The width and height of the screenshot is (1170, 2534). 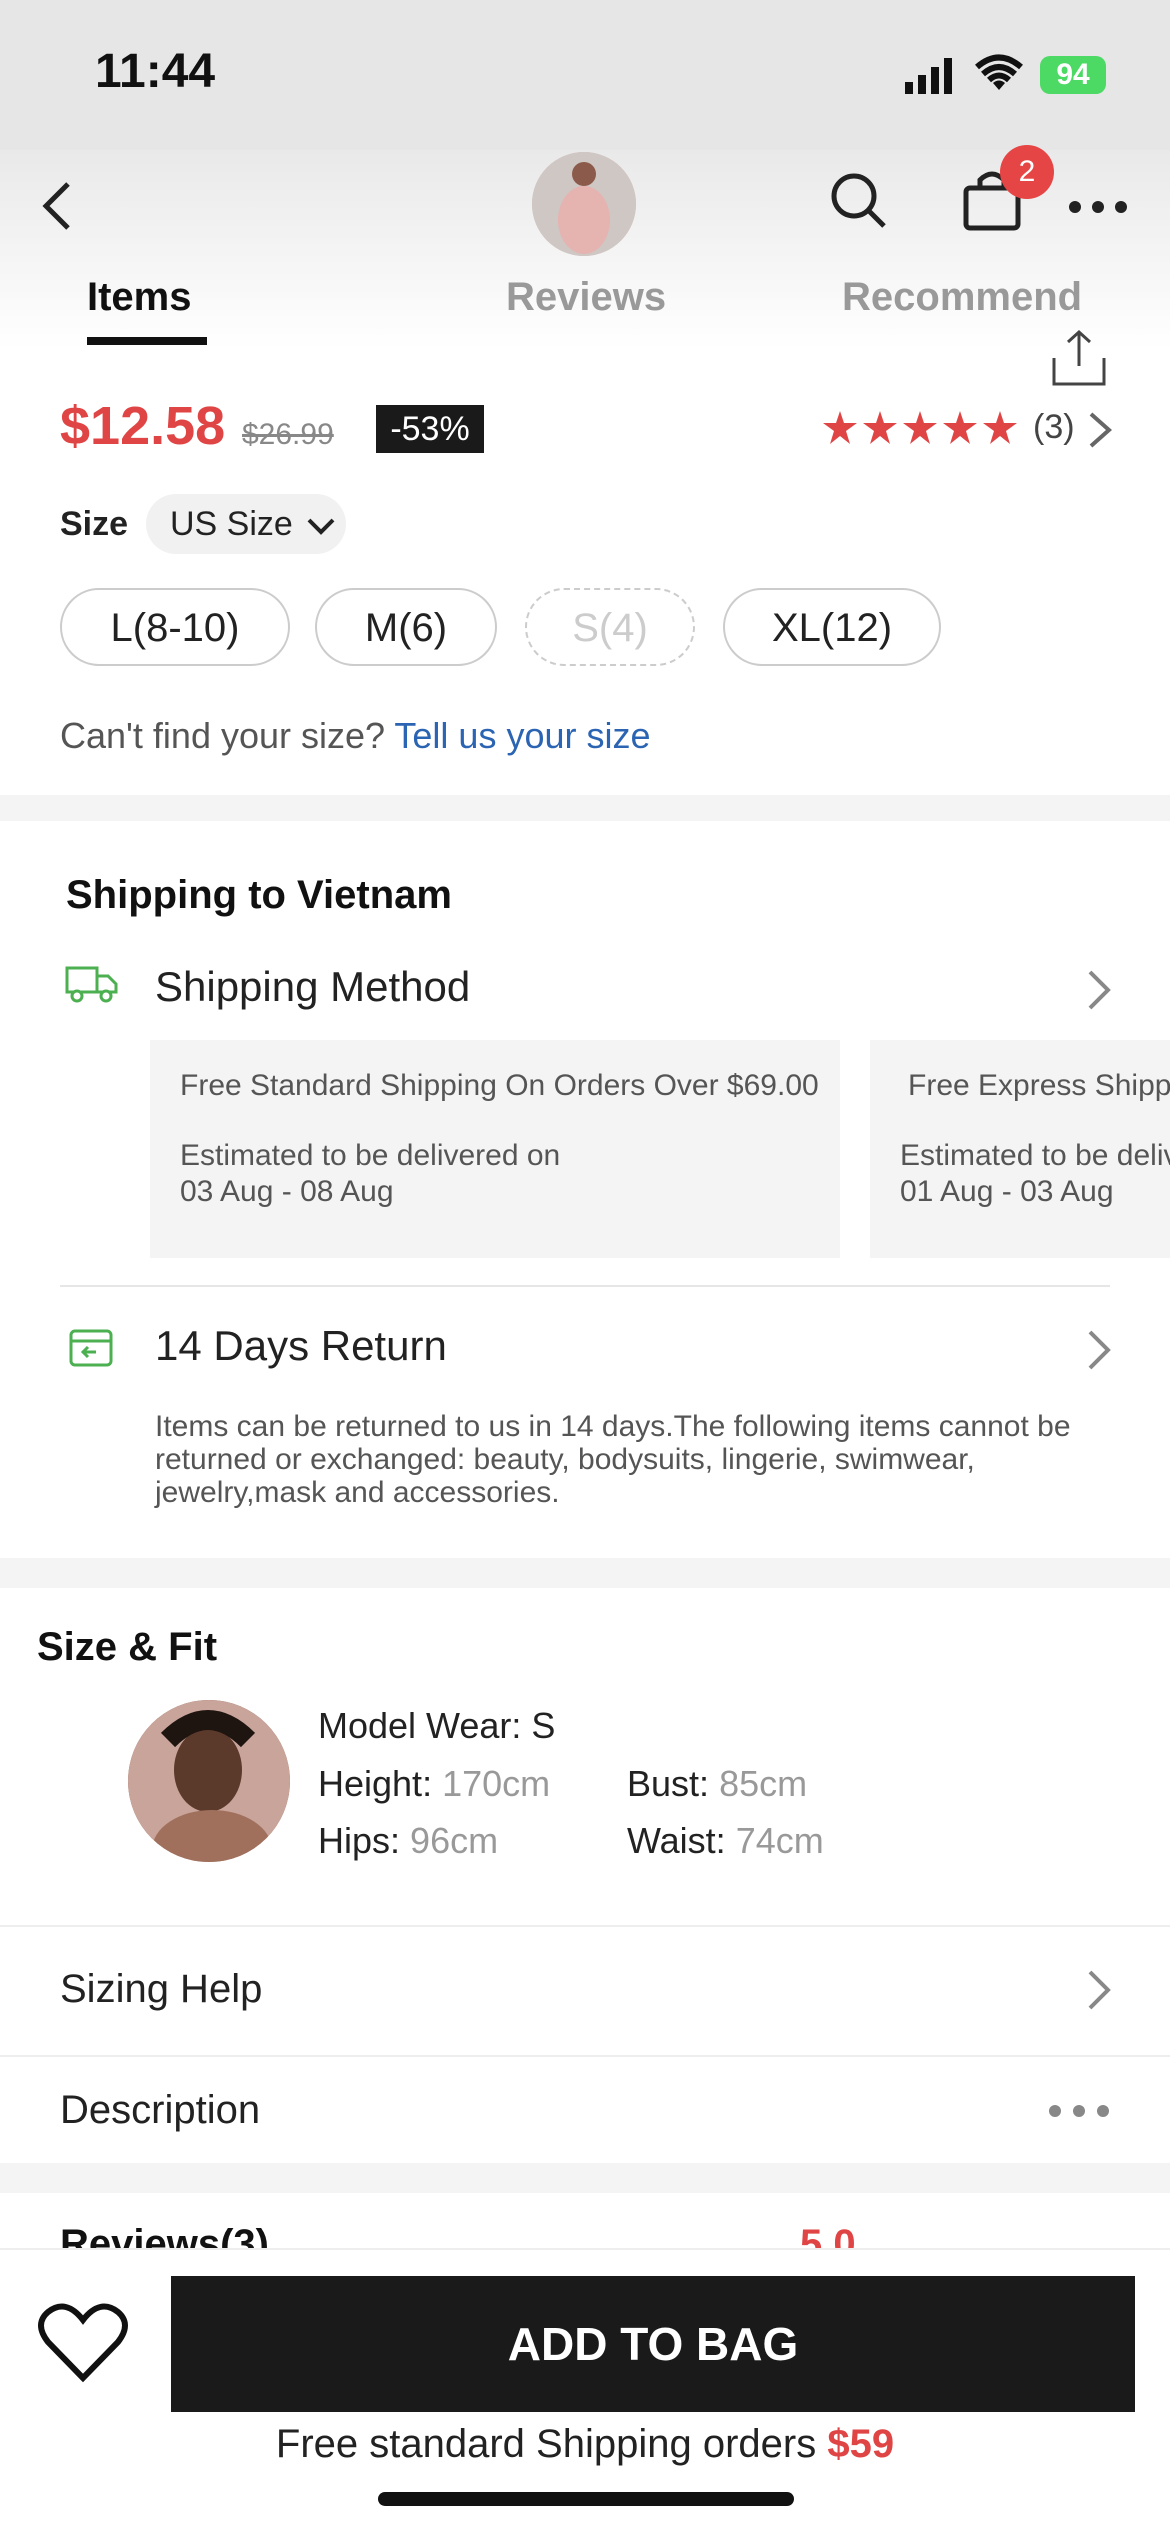 What do you see at coordinates (287, 1191) in the screenshot?
I see `shipping-dates: 03 Aug - 08 Aug` at bounding box center [287, 1191].